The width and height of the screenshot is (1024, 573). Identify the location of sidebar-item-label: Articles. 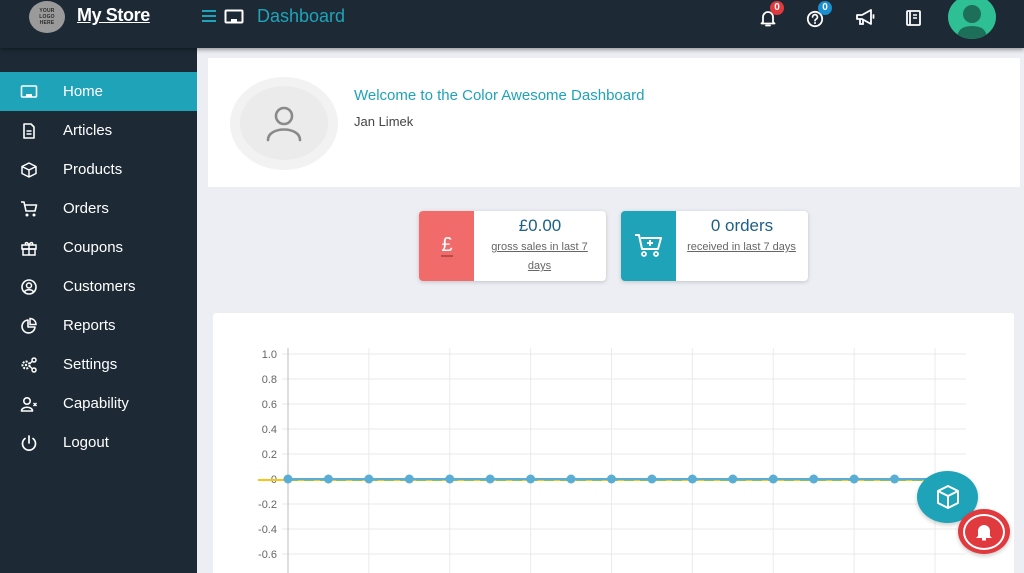
(88, 130).